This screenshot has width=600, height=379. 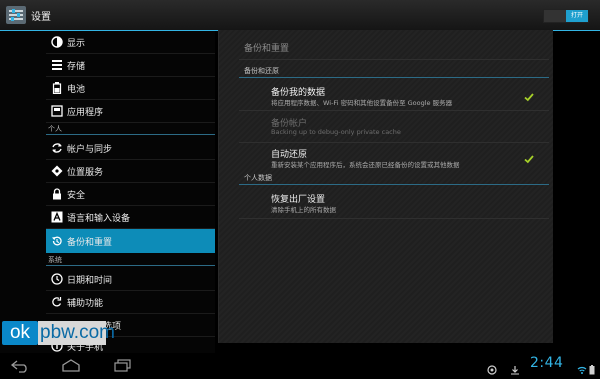 I want to click on auto-restore-checkbox, so click(x=529, y=157).